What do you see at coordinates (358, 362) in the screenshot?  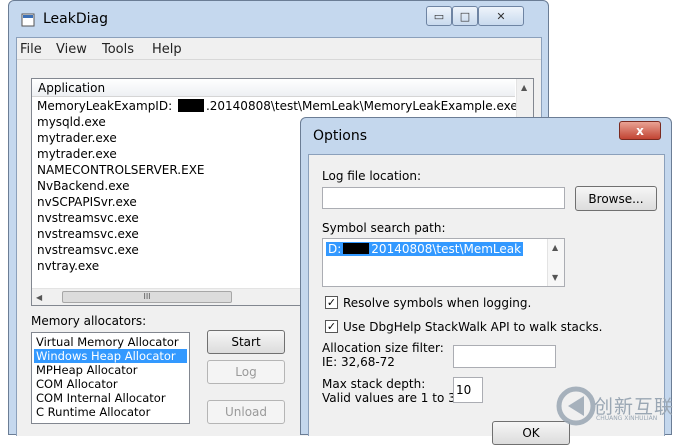 I see `allocation-size-filter-example: IE: 32,68-72` at bounding box center [358, 362].